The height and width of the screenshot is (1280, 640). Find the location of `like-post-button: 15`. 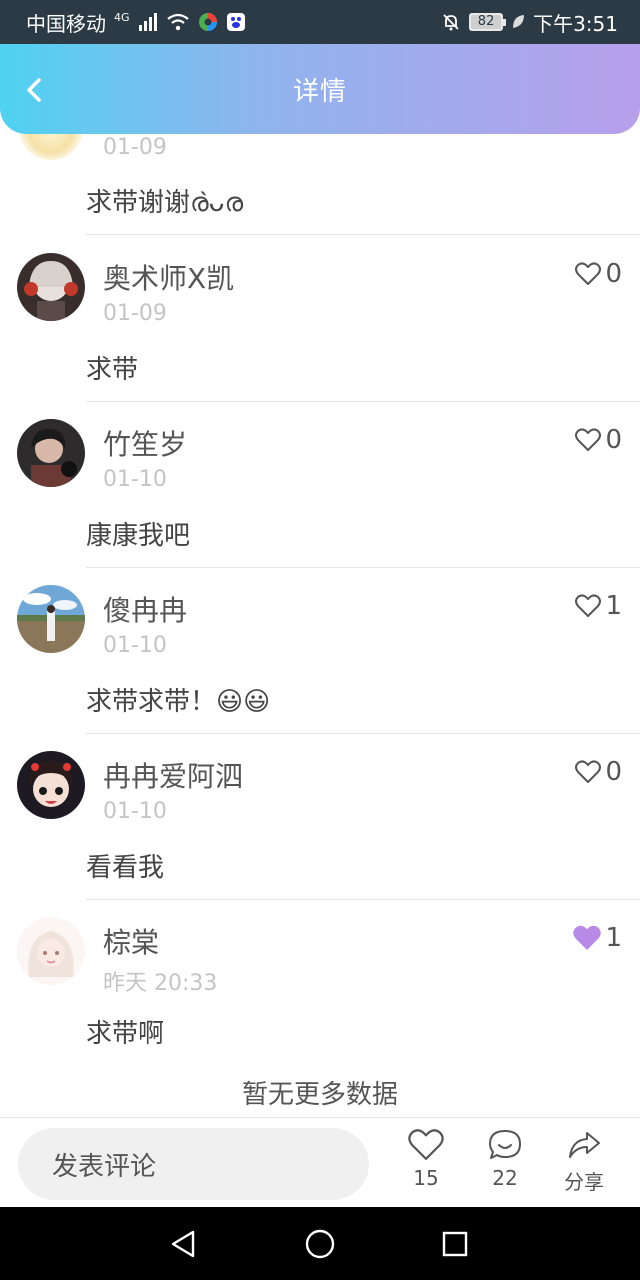

like-post-button: 15 is located at coordinates (426, 1166).